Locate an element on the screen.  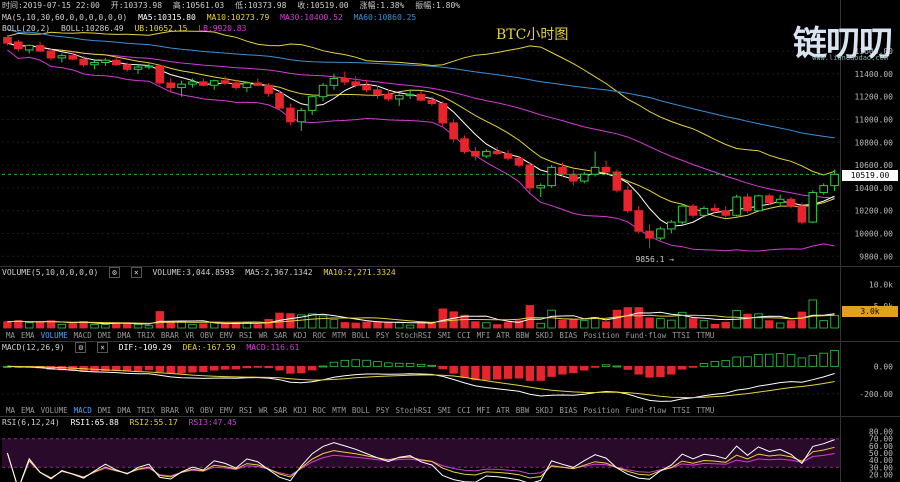
macd-tab-stochrsi: StochRSI is located at coordinates (413, 410).